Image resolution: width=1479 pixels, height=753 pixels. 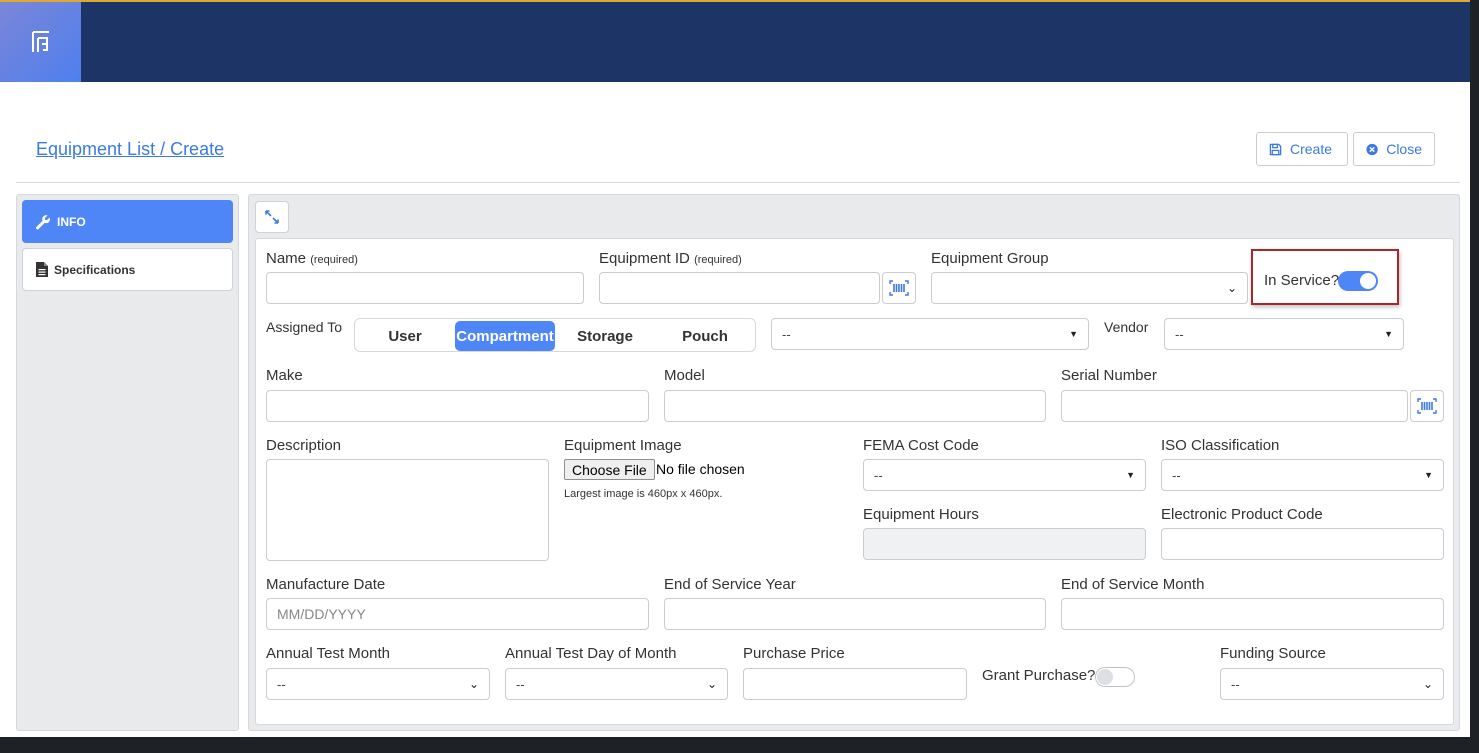 I want to click on segment-storage: Storage, so click(x=605, y=336).